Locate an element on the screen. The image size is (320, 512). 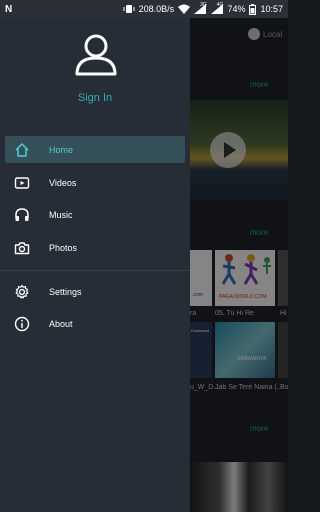
menu-item-label: Photos is located at coordinates (63, 247).